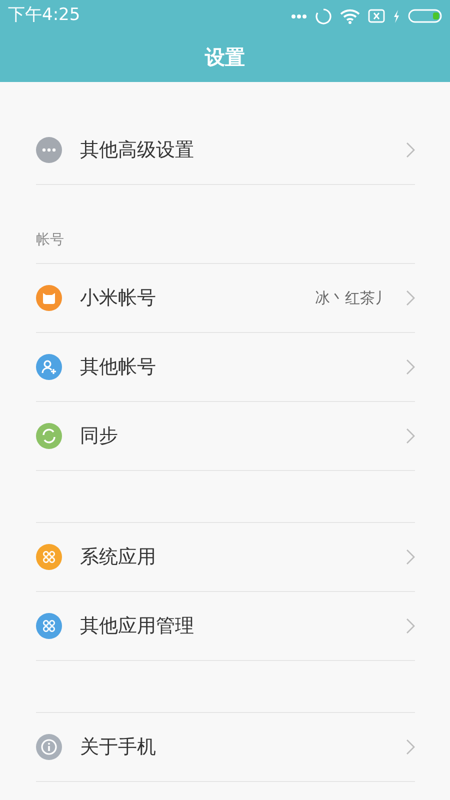 The height and width of the screenshot is (800, 450). I want to click on item-label: 其他高级设置, so click(137, 150).